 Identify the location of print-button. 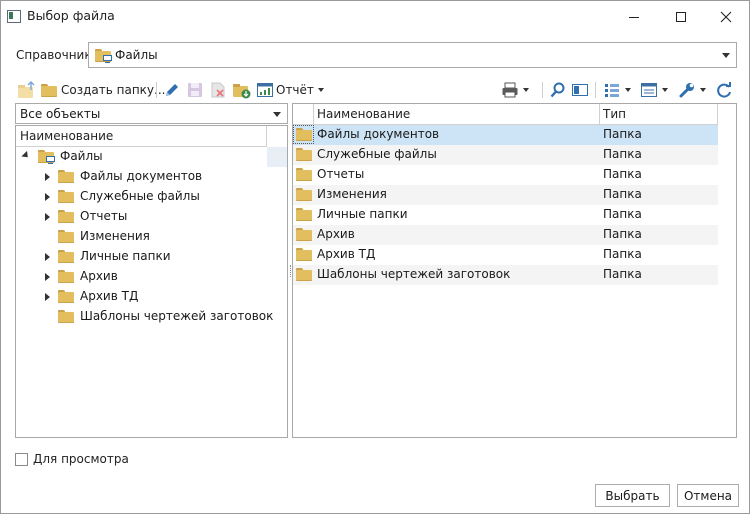
(515, 90).